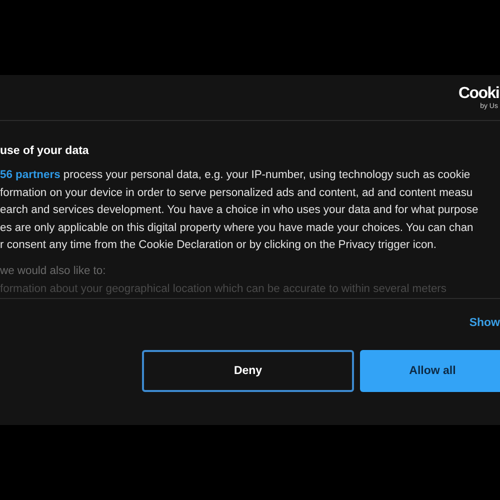 Image resolution: width=500 pixels, height=500 pixels. I want to click on paragraph-line: es are only applicable on this digital property where you have made your choices. You can chan, so click(237, 228).